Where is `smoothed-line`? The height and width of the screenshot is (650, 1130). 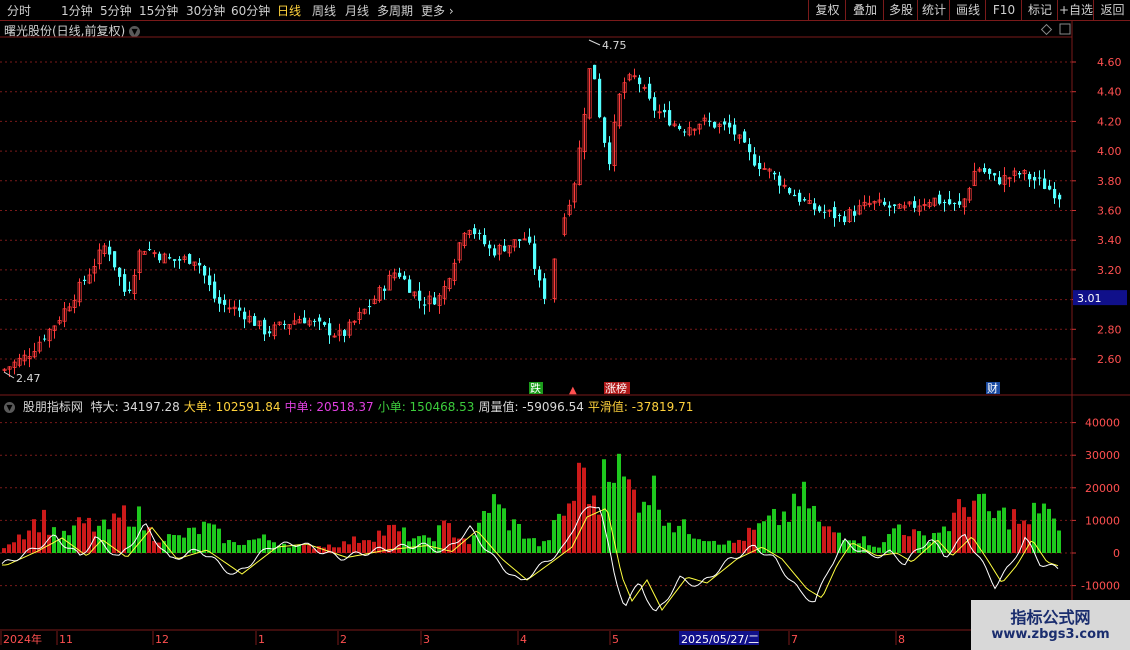 smoothed-line is located at coordinates (530, 559).